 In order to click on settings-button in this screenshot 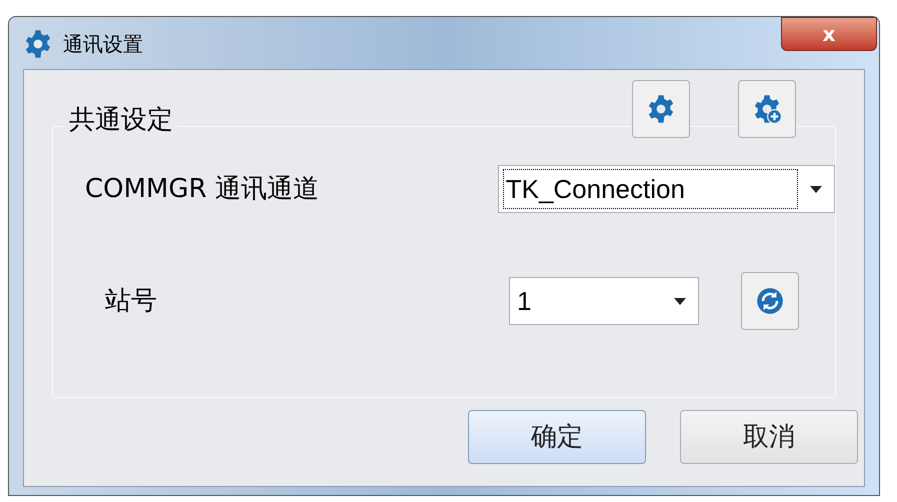, I will do `click(661, 109)`.